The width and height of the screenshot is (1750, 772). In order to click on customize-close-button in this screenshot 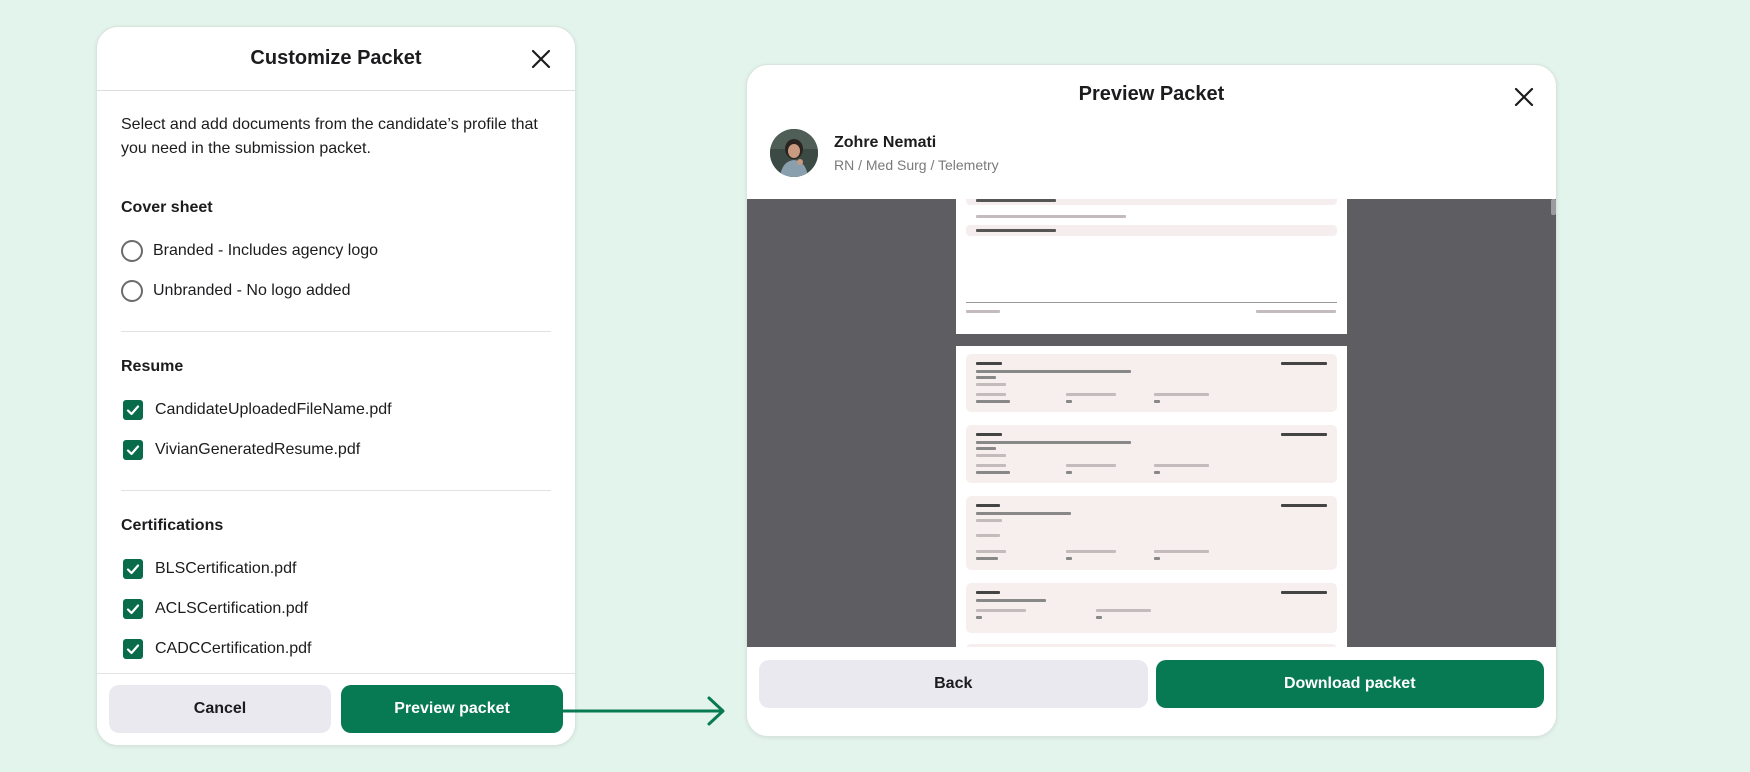, I will do `click(541, 59)`.